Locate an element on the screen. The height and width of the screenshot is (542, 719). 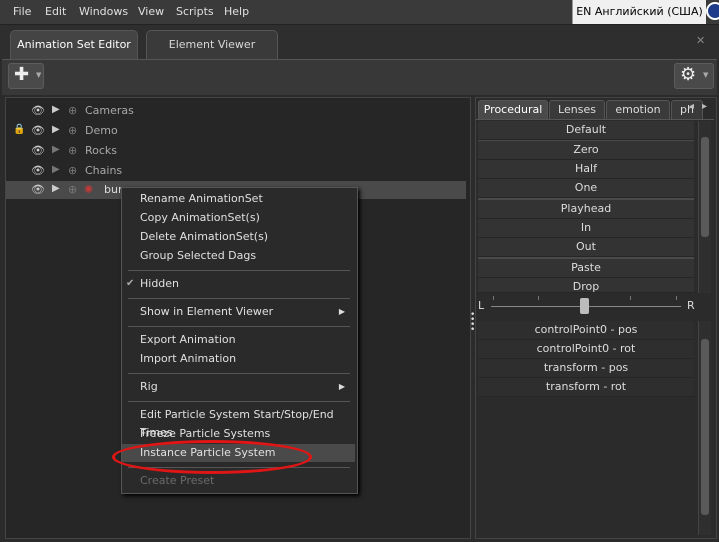
preset-half: Half is located at coordinates (586, 169).